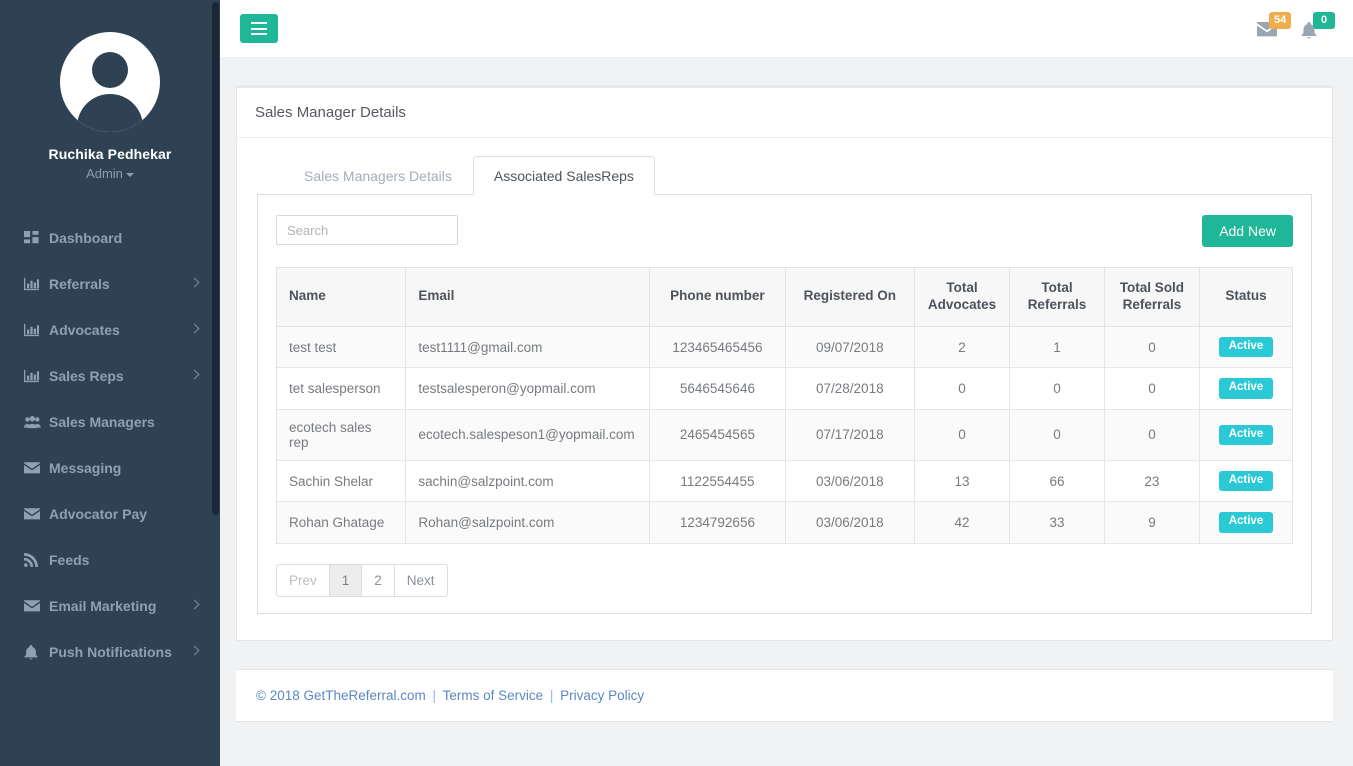 This screenshot has height=766, width=1353. I want to click on avatar-head-shape, so click(110, 70).